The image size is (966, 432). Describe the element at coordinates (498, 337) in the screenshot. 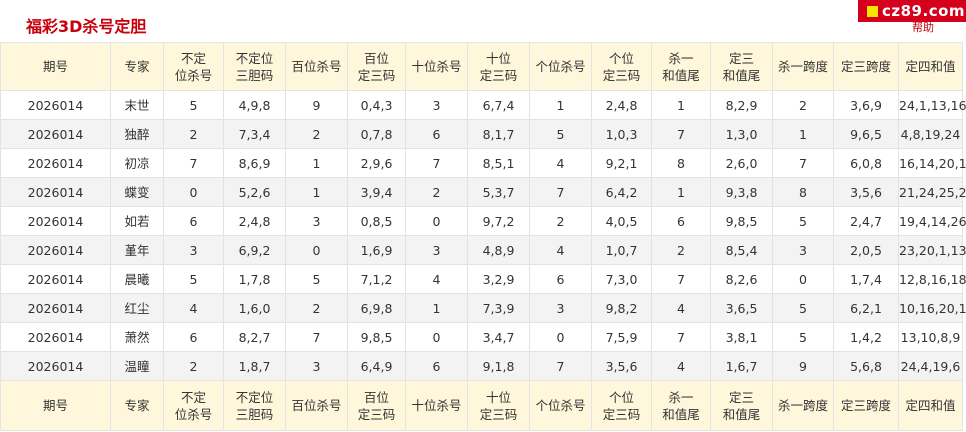

I see `prediction-cell: 3,4,7` at that location.